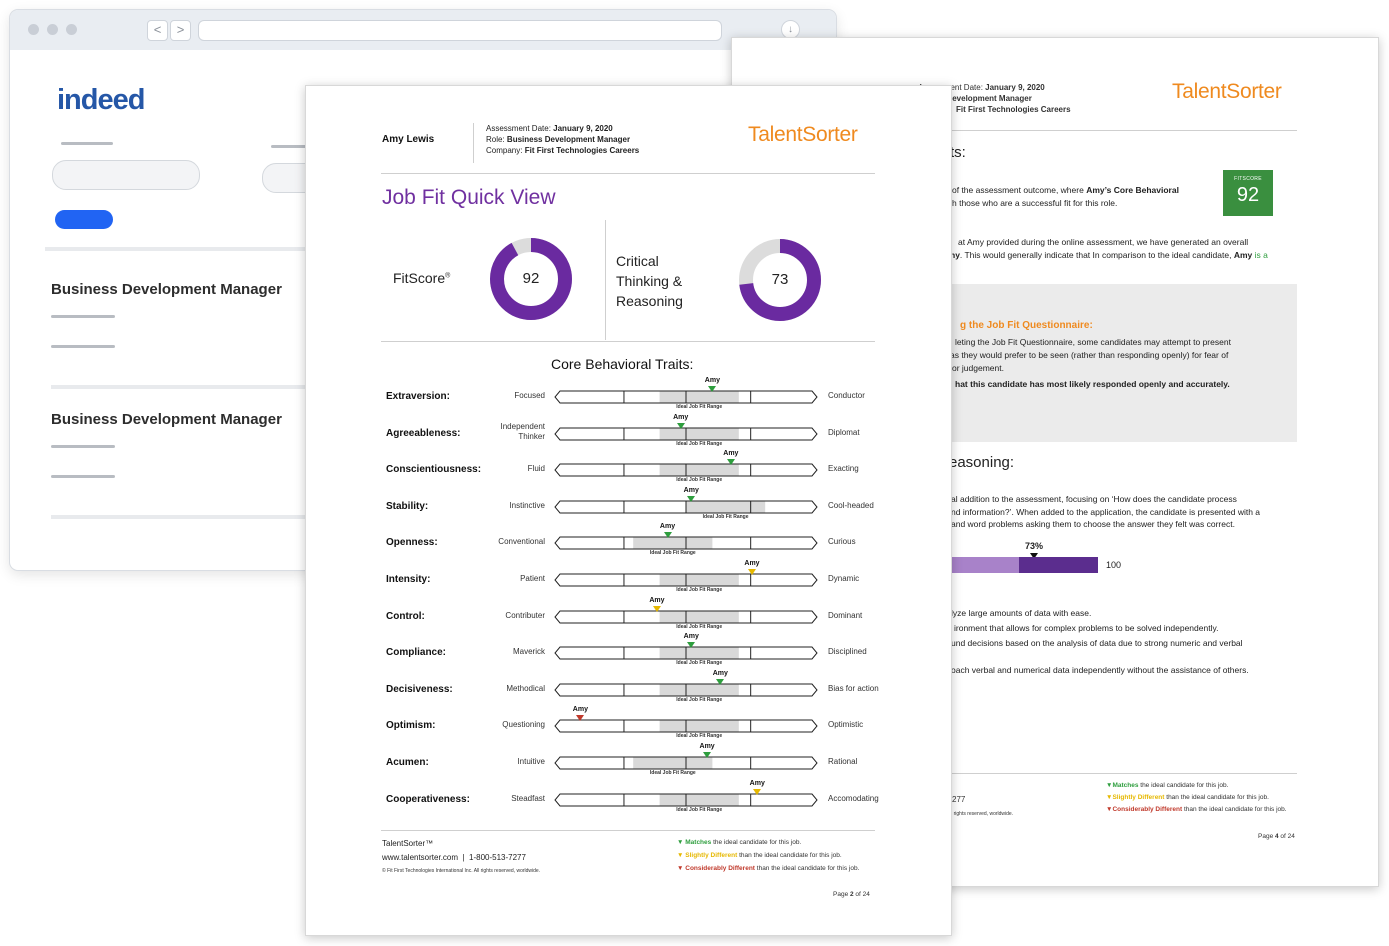  I want to click on window-dot-close, so click(33, 29).